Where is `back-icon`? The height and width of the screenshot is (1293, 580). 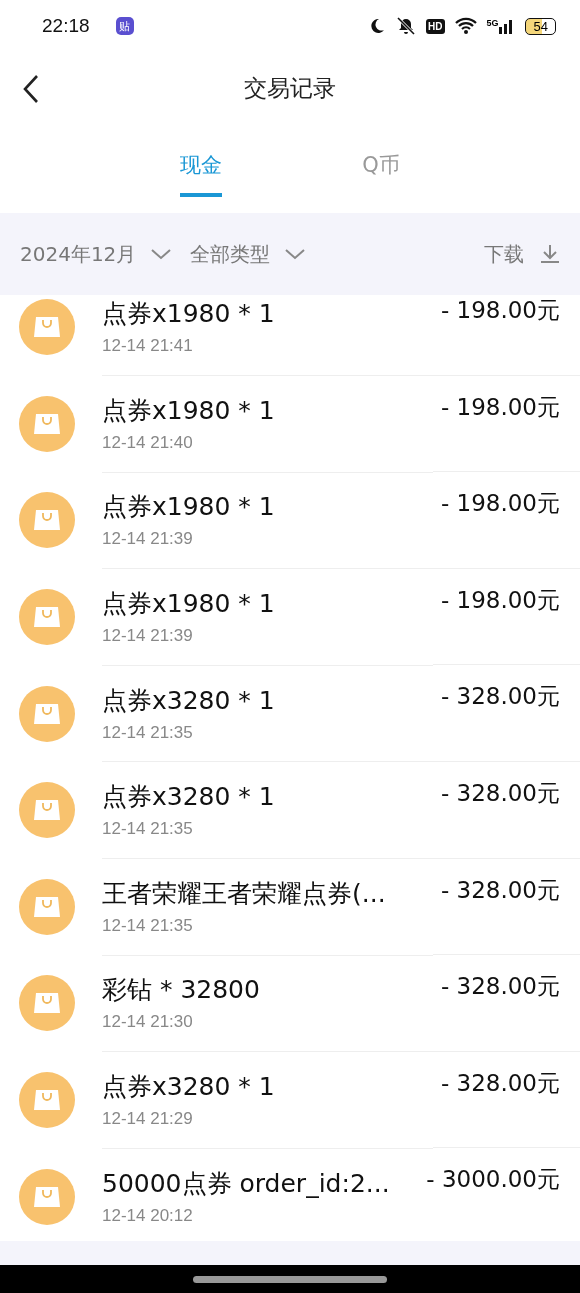
back-icon is located at coordinates (31, 89).